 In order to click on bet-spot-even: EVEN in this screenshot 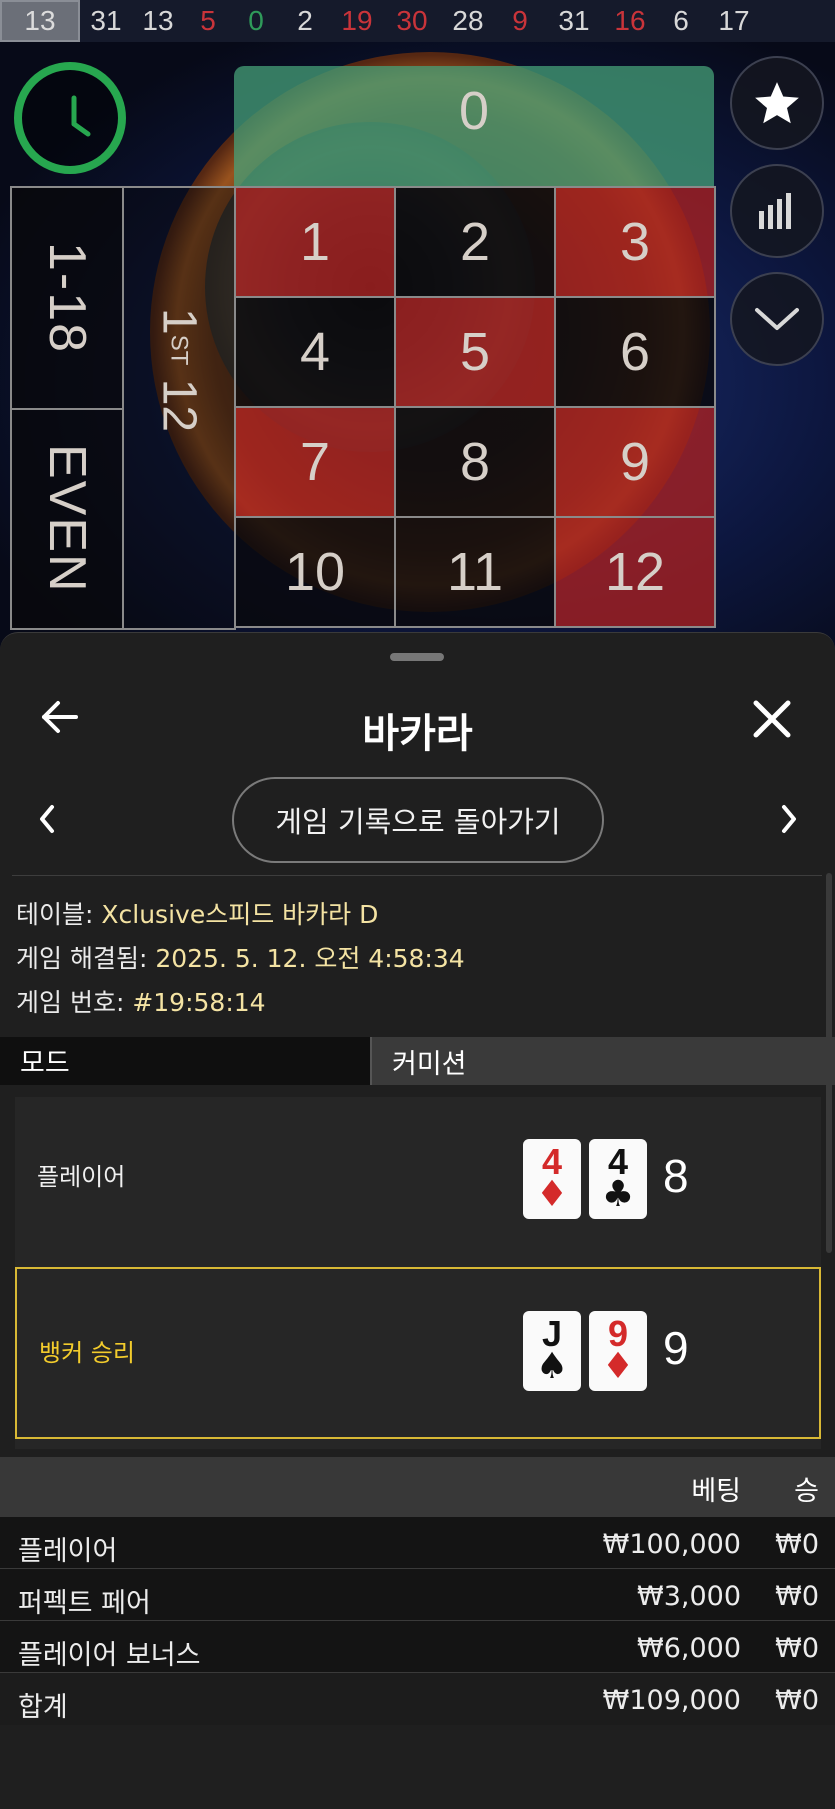, I will do `click(67, 519)`.